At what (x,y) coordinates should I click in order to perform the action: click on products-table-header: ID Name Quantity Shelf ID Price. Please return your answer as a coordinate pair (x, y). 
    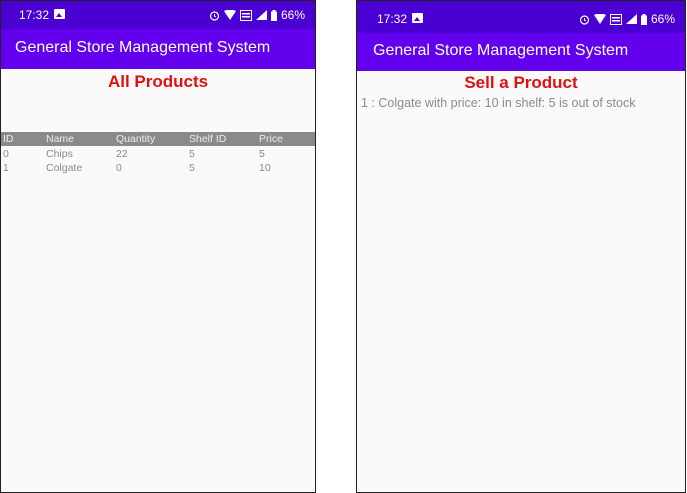
    Looking at the image, I should click on (158, 139).